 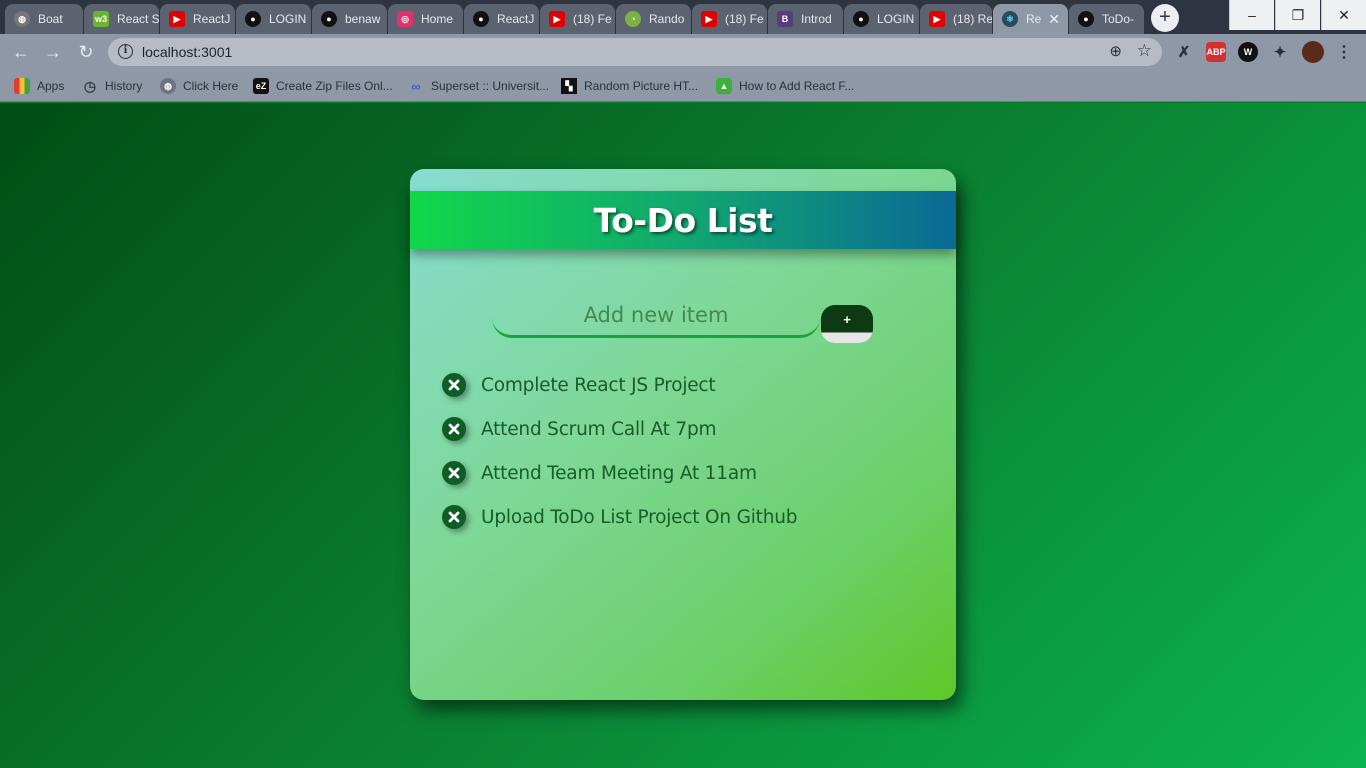 What do you see at coordinates (437, 19) in the screenshot?
I see `tab-title: Home` at bounding box center [437, 19].